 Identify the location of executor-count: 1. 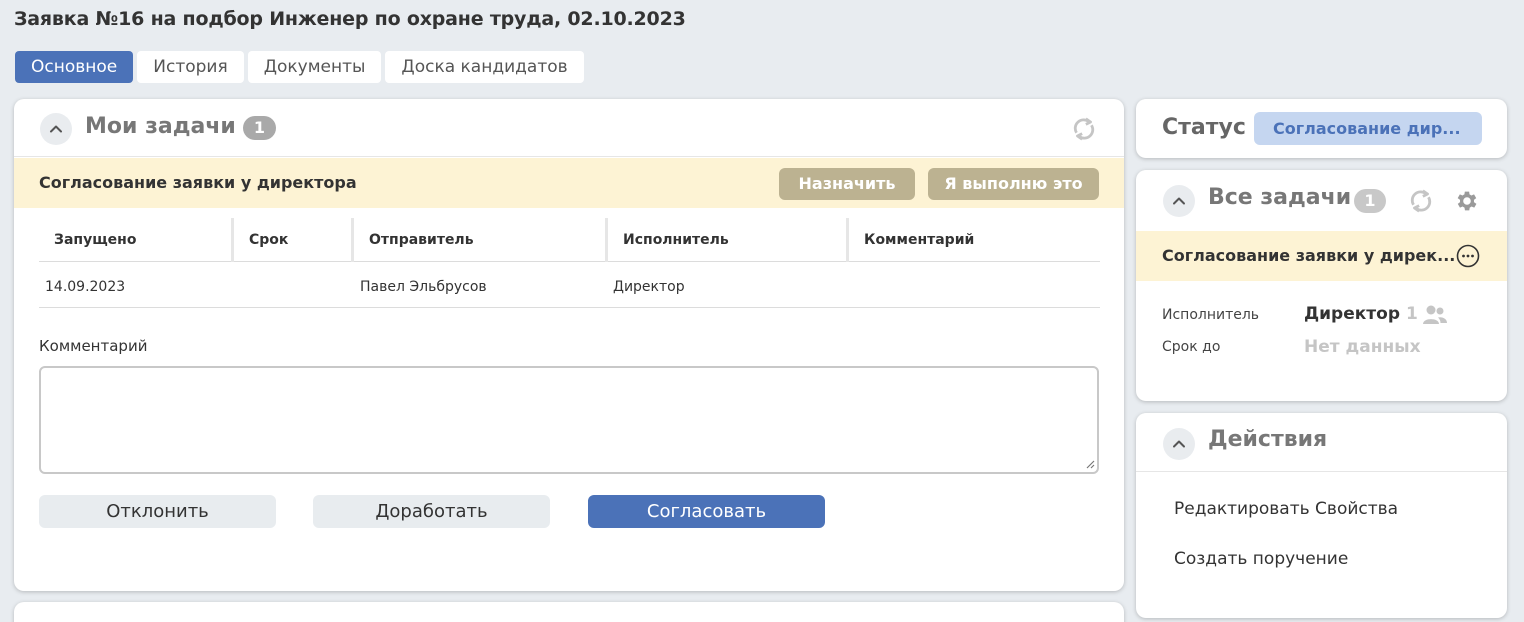
(1412, 314).